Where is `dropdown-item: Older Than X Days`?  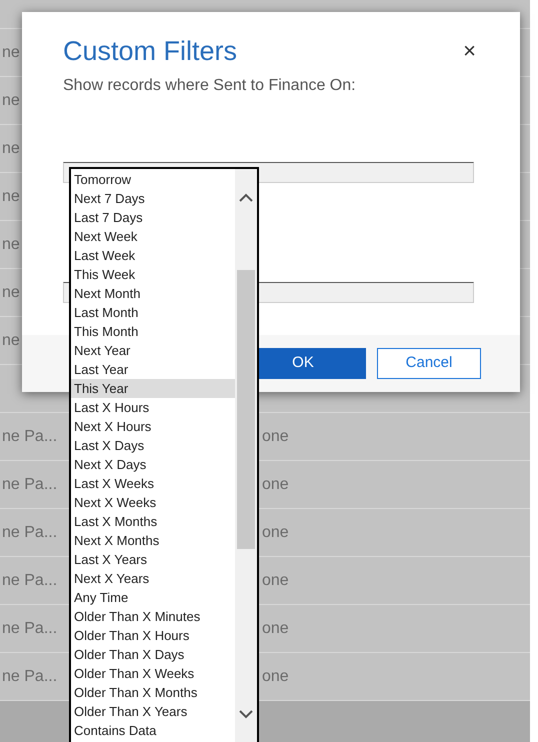 dropdown-item: Older Than X Days is located at coordinates (153, 654).